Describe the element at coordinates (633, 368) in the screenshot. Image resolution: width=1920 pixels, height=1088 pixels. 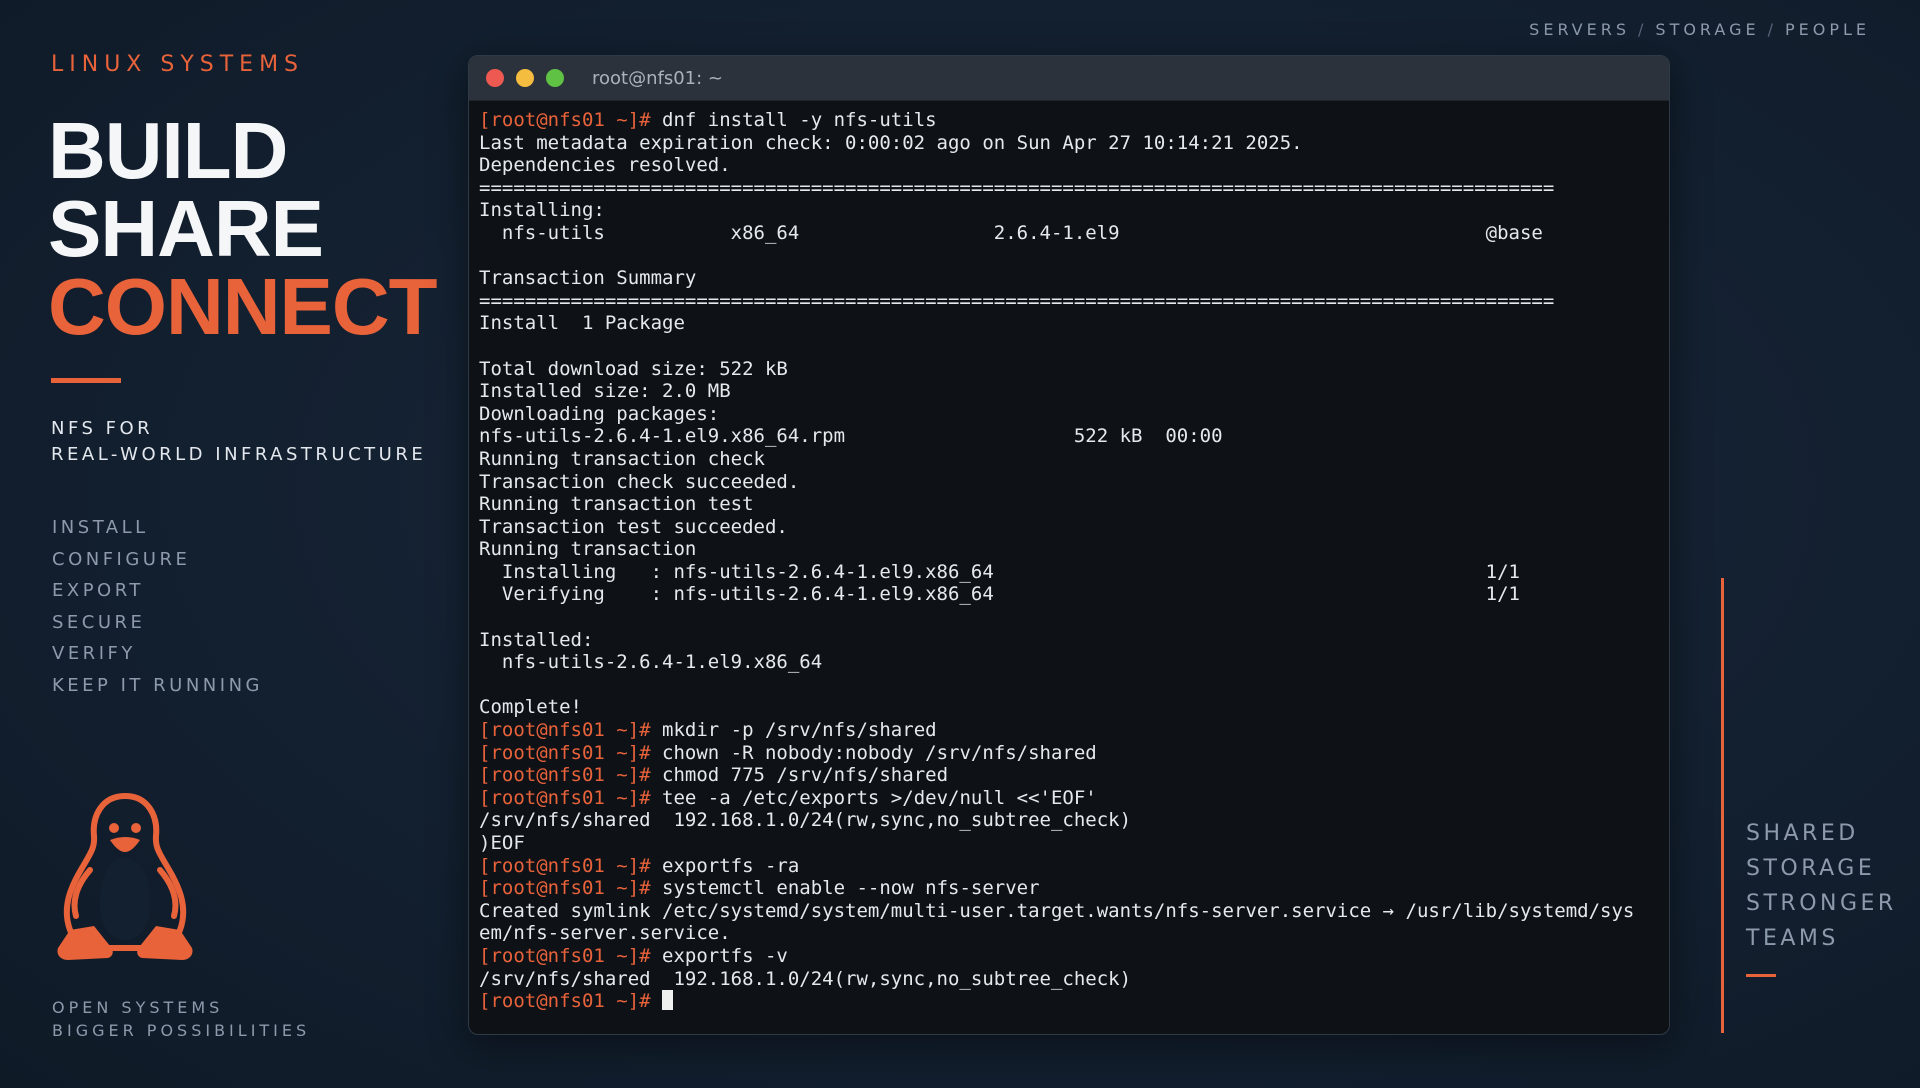
I see `output-text: Total download size: 522 kB` at that location.